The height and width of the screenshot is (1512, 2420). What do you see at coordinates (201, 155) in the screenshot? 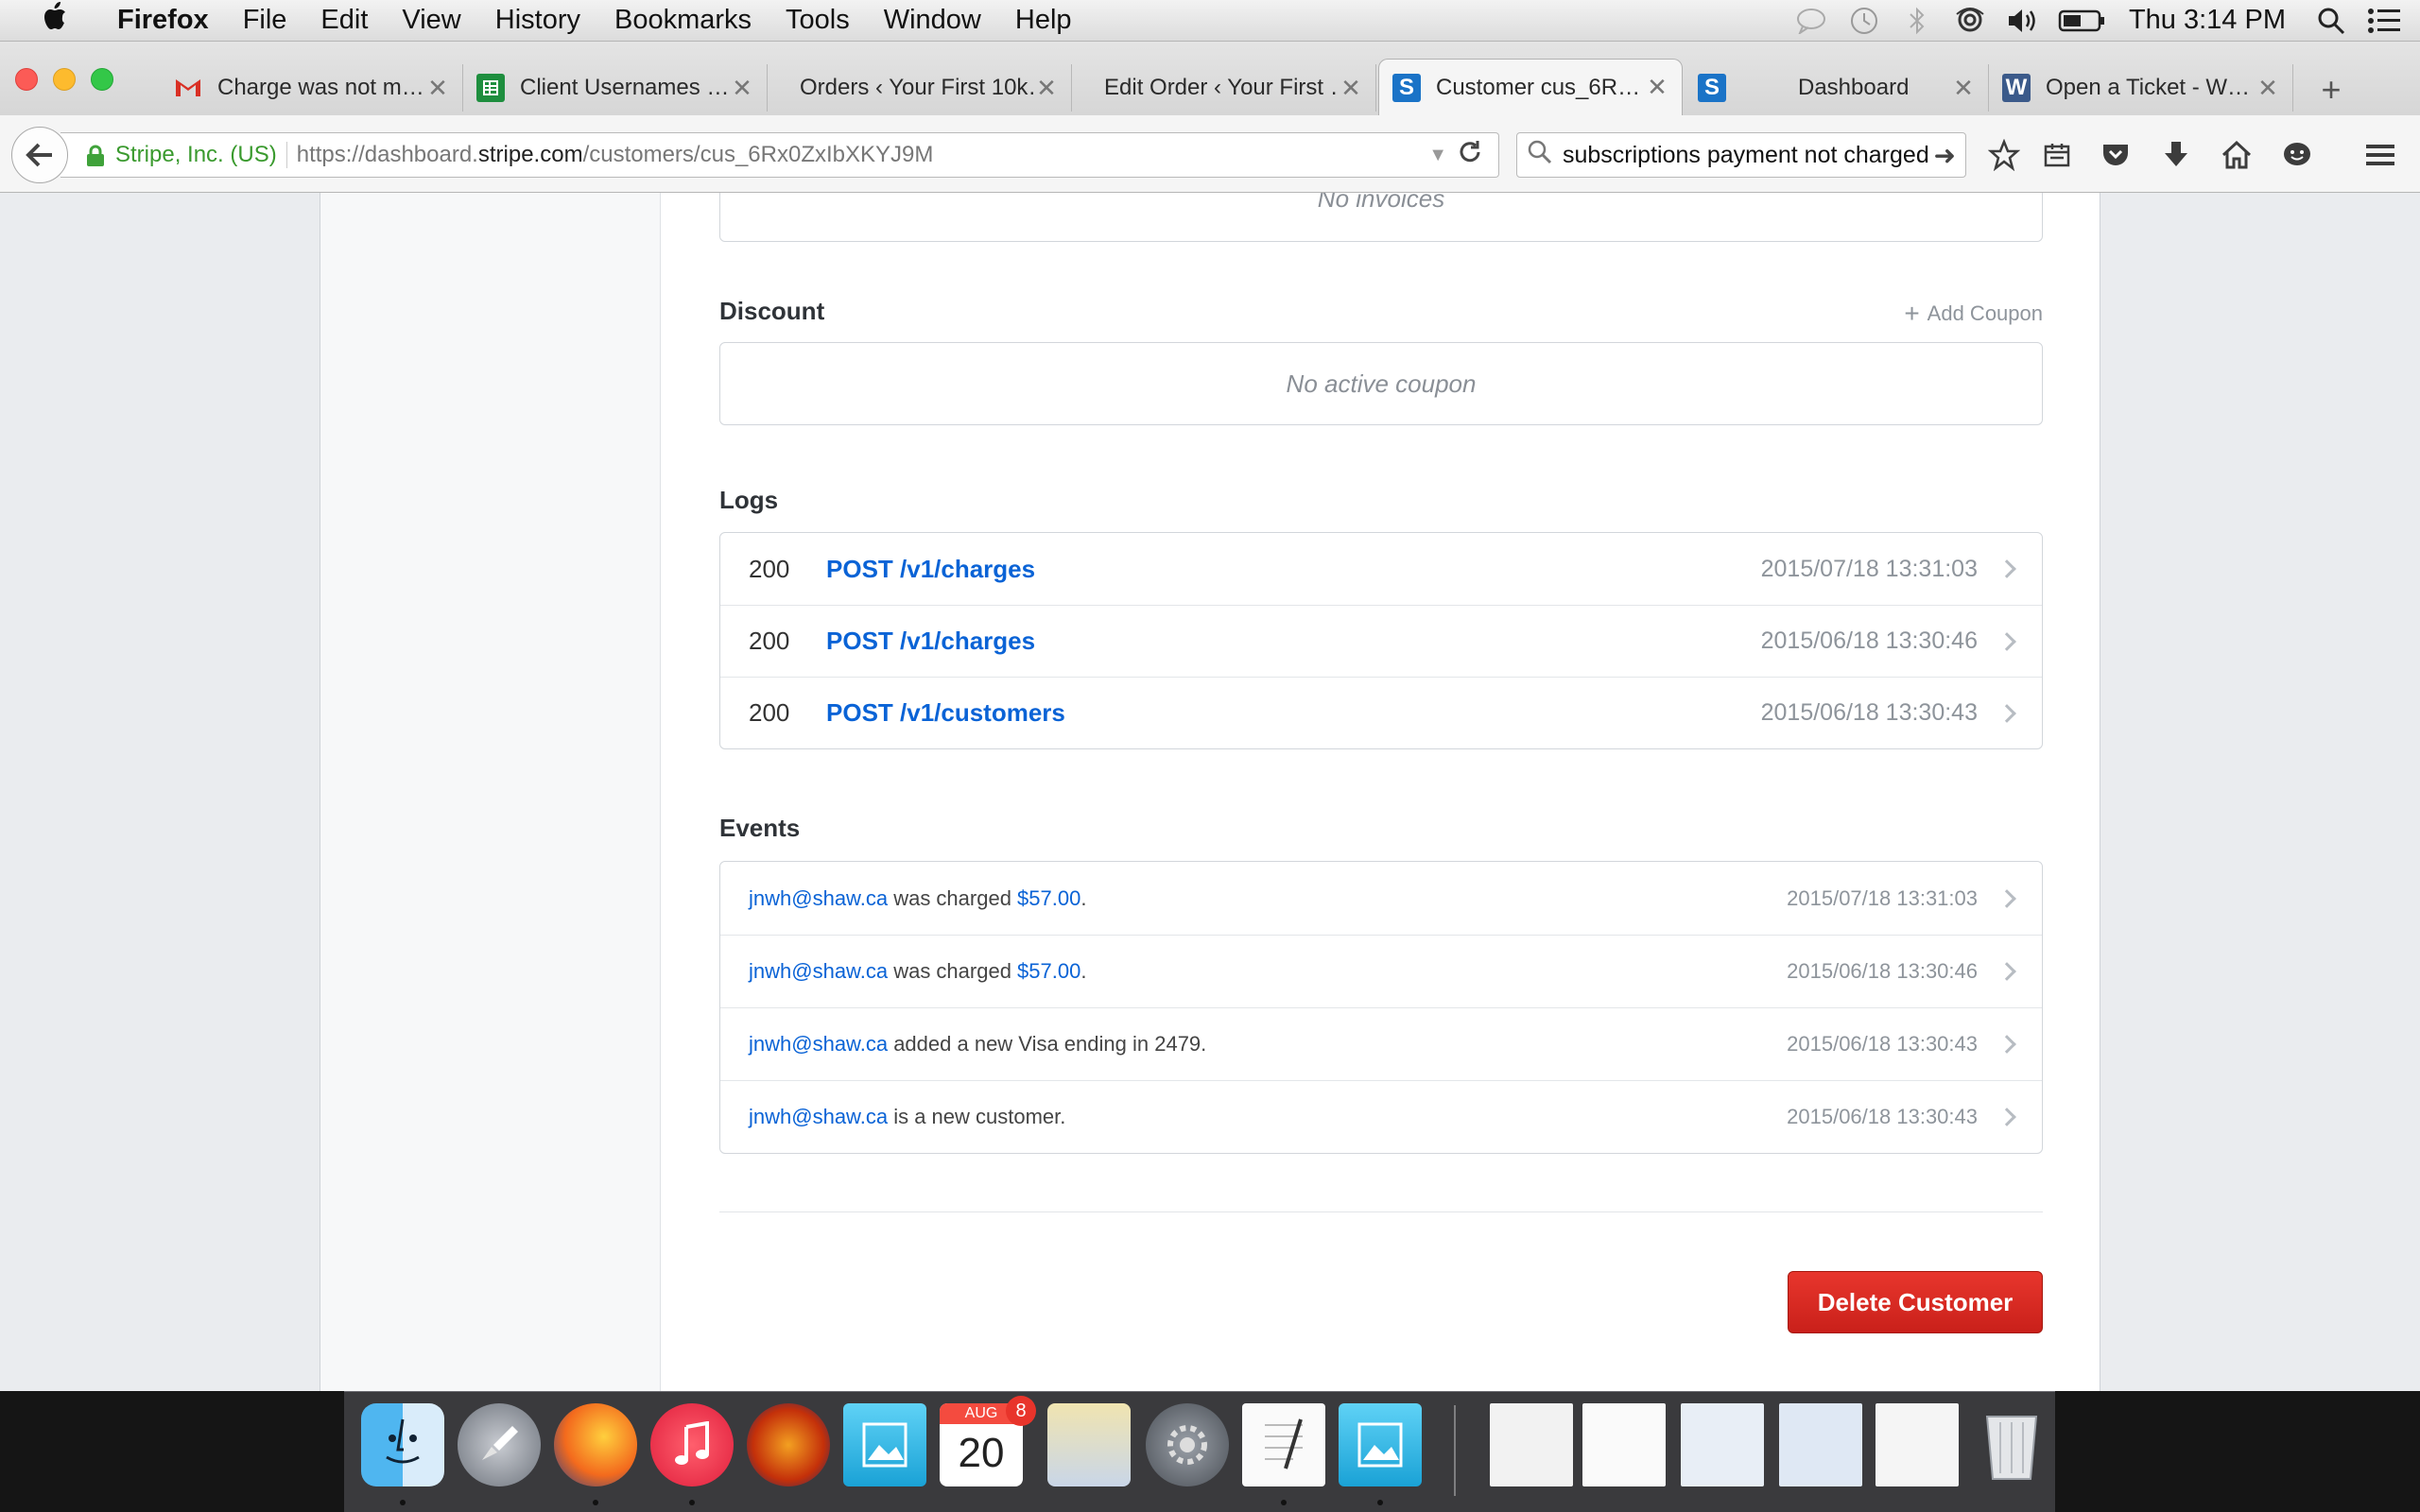
I see `site-identity-label: Stripe, Inc. (US)` at bounding box center [201, 155].